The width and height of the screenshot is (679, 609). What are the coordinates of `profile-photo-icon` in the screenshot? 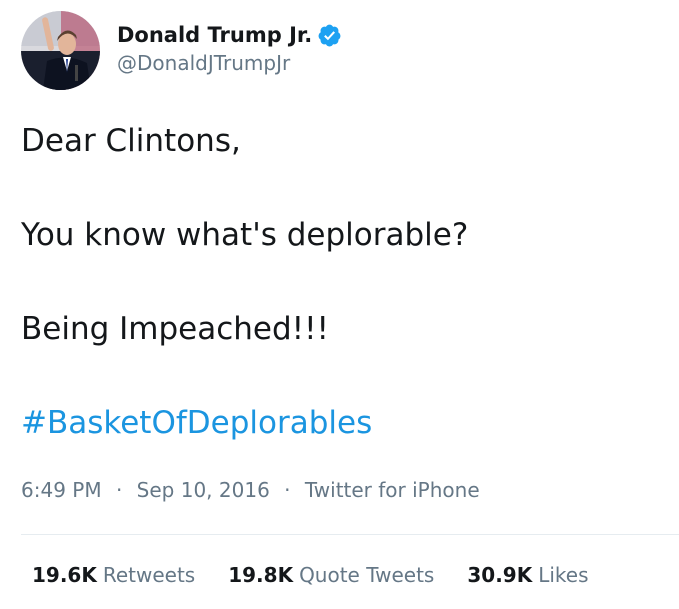 It's located at (60, 50).